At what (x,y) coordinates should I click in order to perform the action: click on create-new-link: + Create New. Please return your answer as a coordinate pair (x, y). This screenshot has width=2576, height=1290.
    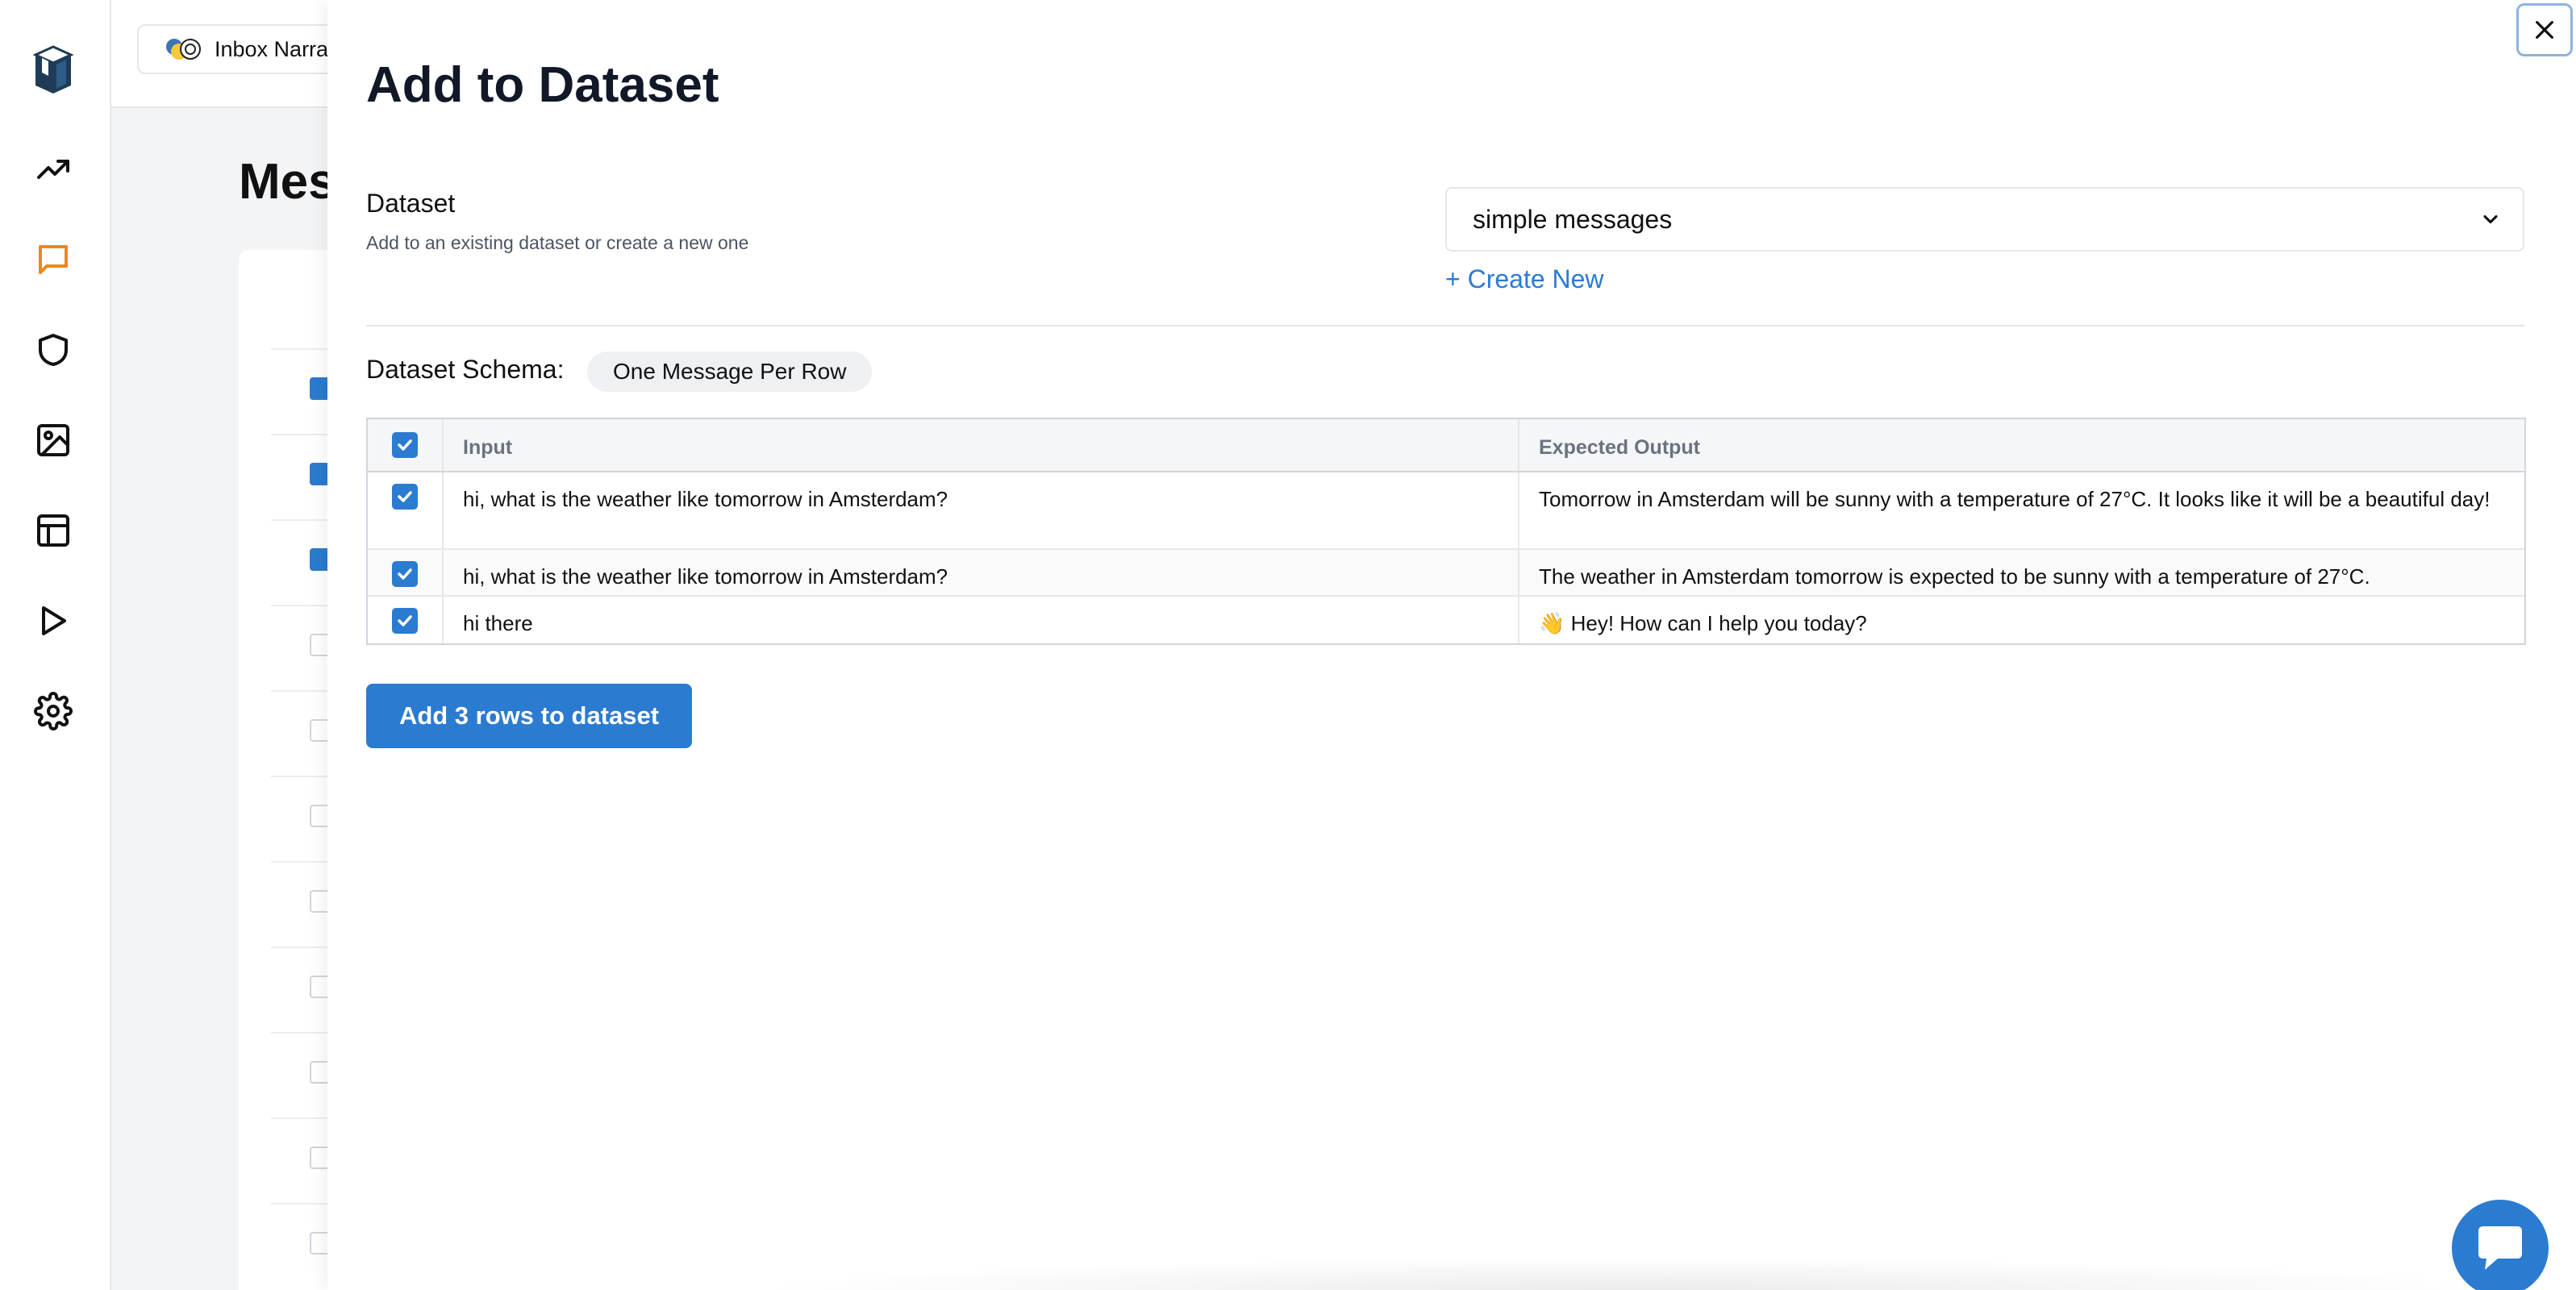
    Looking at the image, I should click on (1524, 279).